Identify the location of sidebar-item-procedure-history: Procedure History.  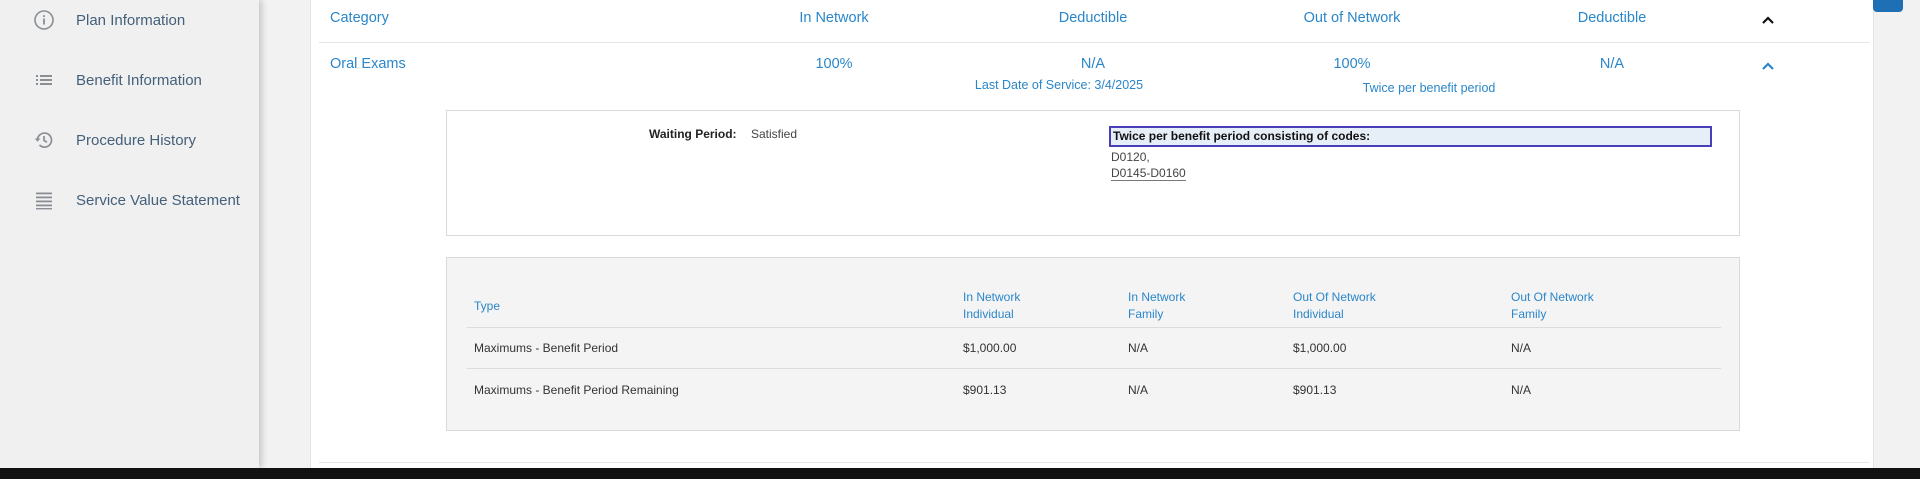
(113, 140).